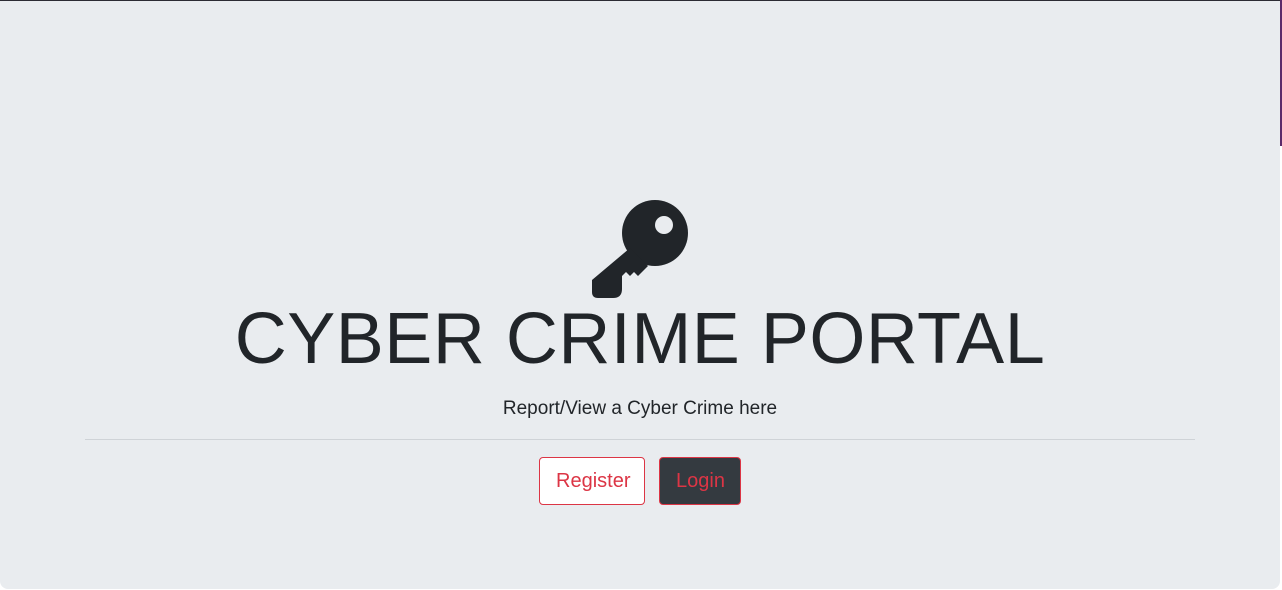  What do you see at coordinates (640, 249) in the screenshot?
I see `key-icon` at bounding box center [640, 249].